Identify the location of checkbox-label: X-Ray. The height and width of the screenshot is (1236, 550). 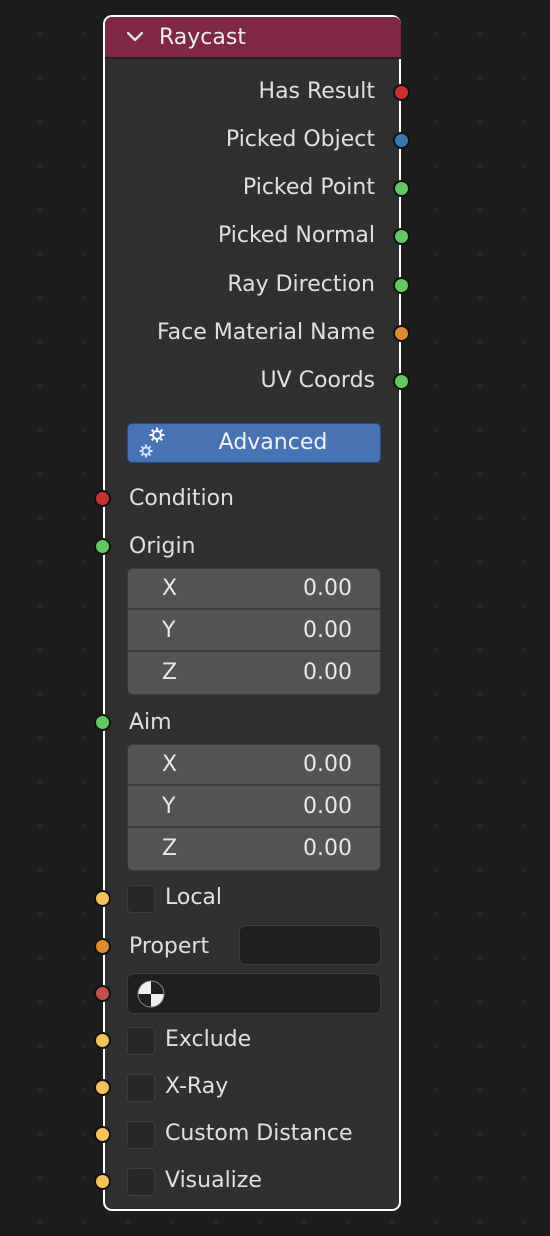
(197, 1086).